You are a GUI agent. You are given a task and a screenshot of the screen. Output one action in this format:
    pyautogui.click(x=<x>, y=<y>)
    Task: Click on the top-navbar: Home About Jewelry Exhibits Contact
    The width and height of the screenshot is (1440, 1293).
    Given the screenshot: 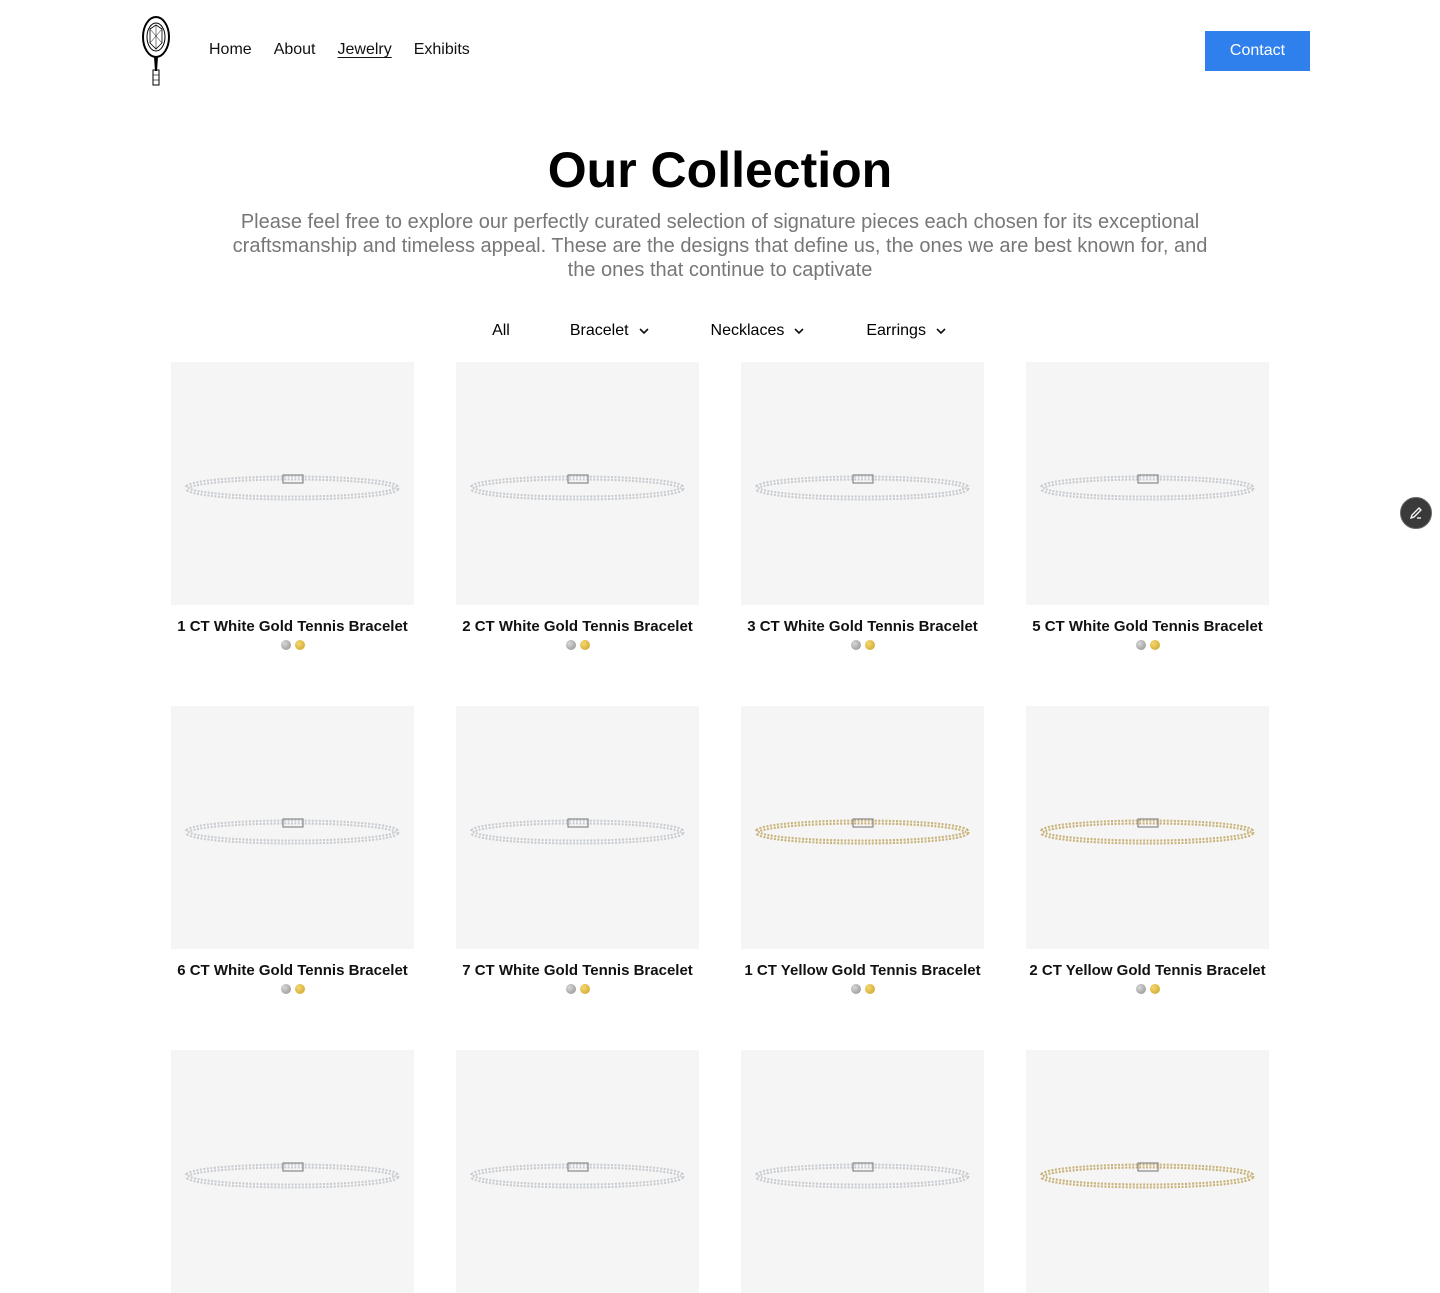 What is the action you would take?
    pyautogui.click(x=720, y=50)
    